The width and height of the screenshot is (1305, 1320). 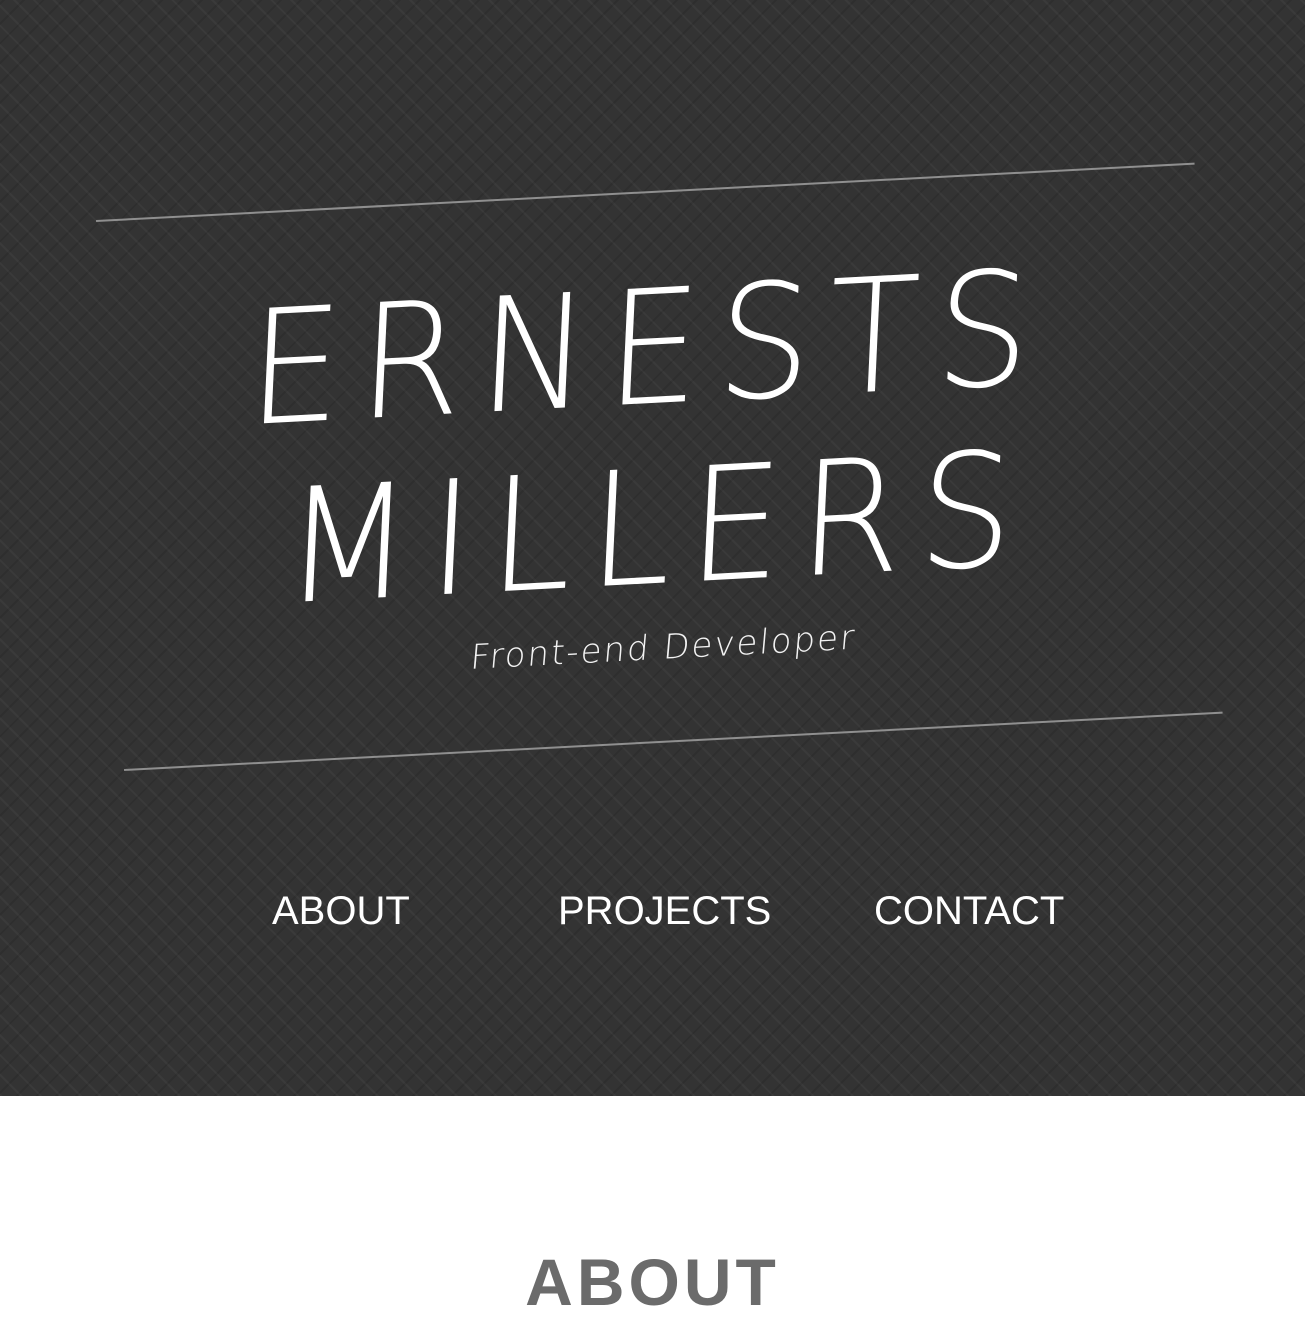 I want to click on nav-link-contact: CONTACT, so click(x=969, y=911).